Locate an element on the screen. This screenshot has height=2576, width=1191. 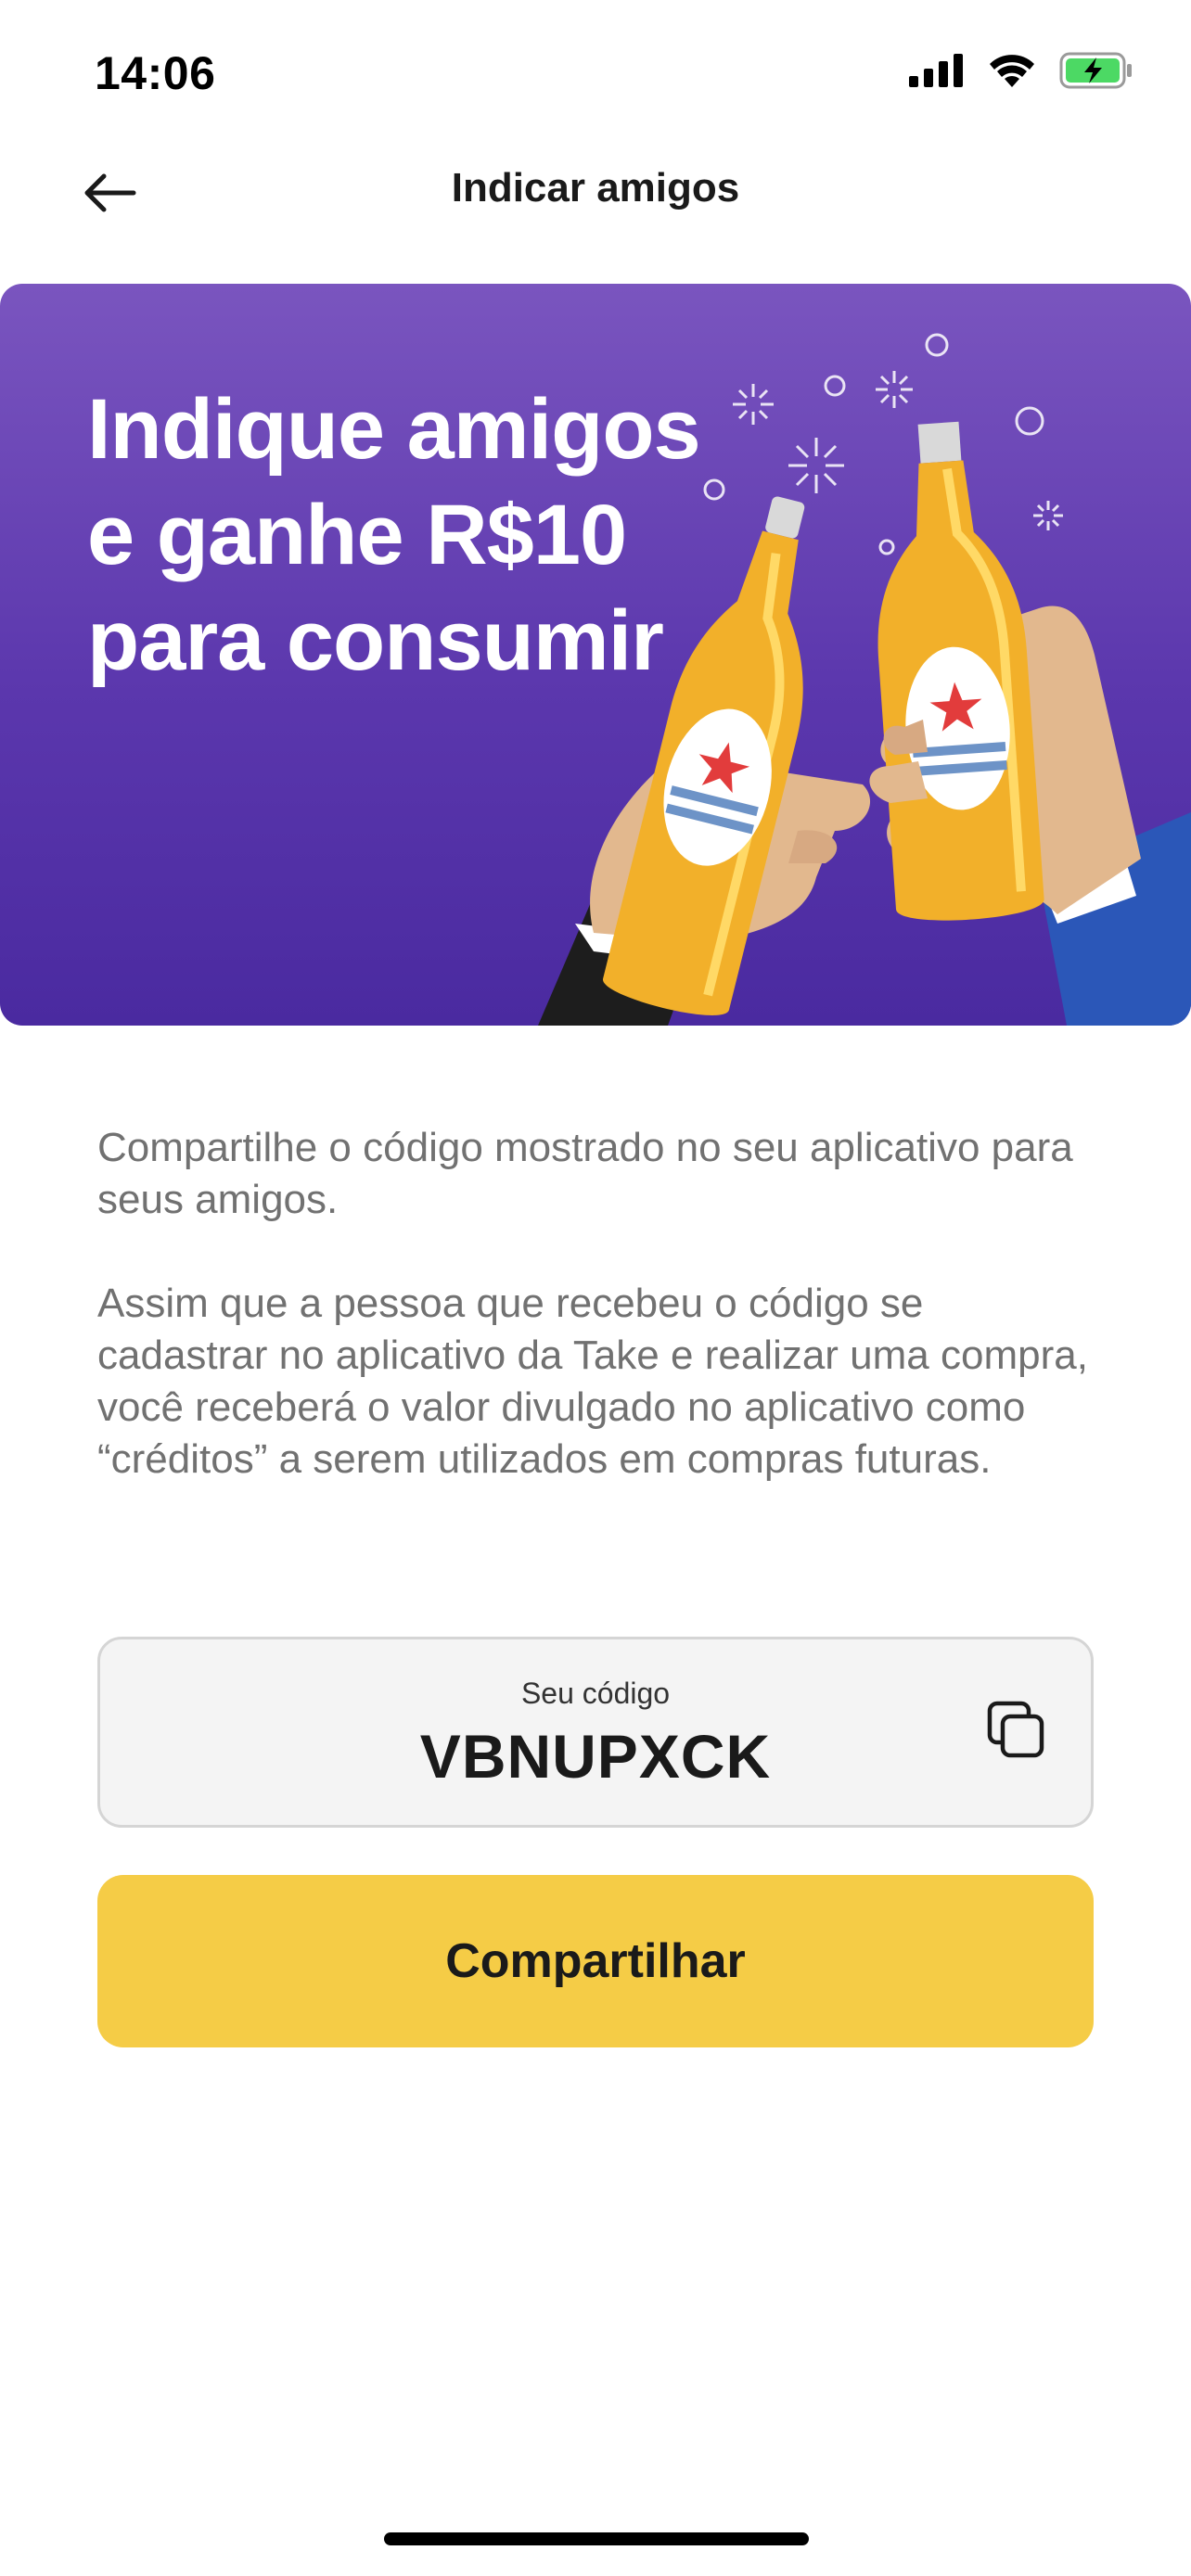
wifi-icon is located at coordinates (1012, 73).